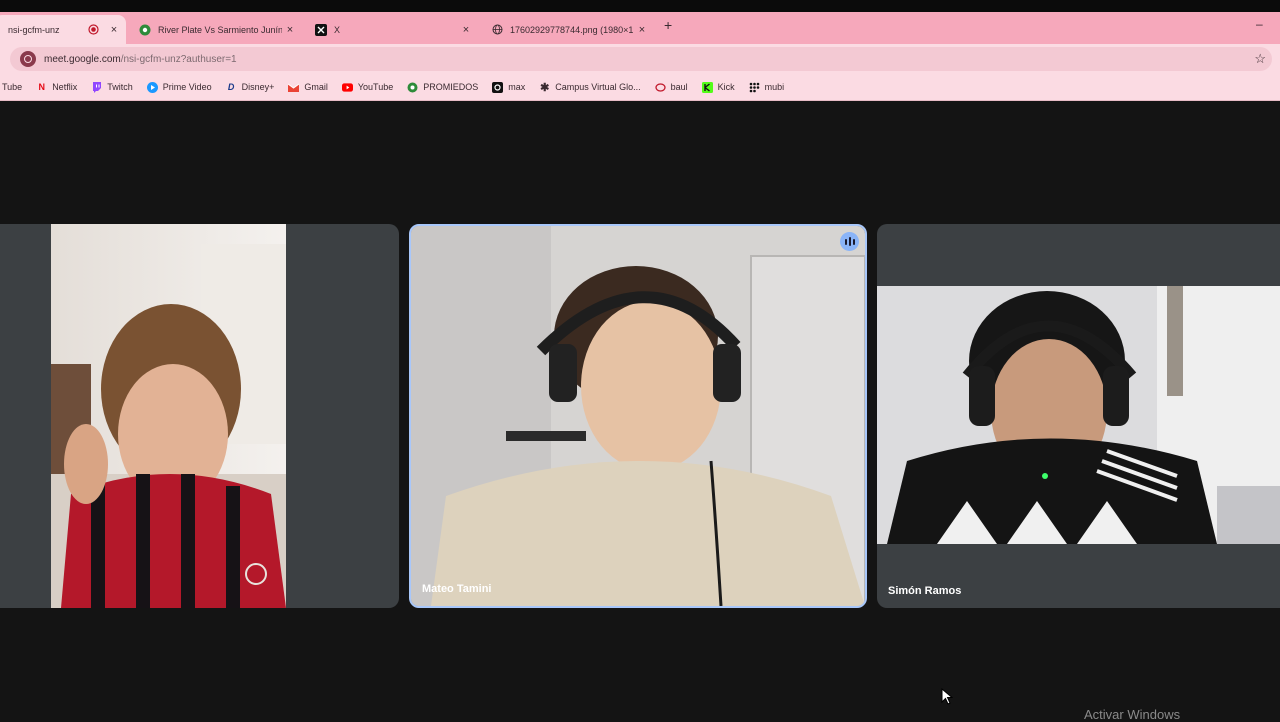  Describe the element at coordinates (457, 589) in the screenshot. I see `participant-name: Mateo Tamini` at that location.